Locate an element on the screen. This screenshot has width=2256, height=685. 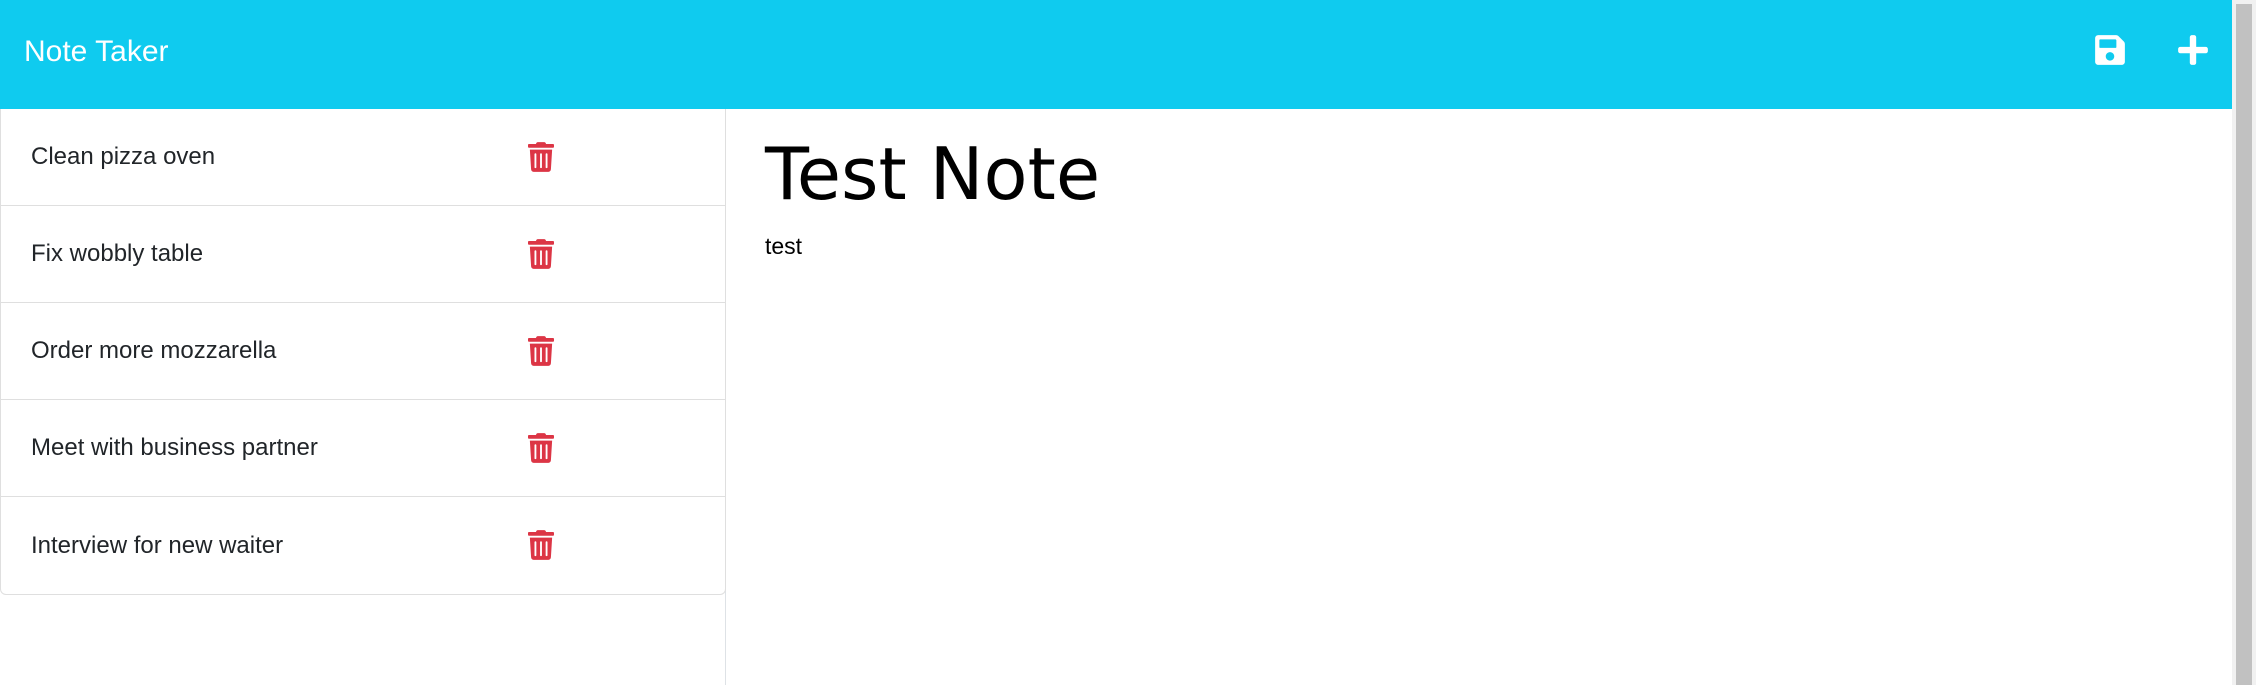
note-textarea: test is located at coordinates (783, 246).